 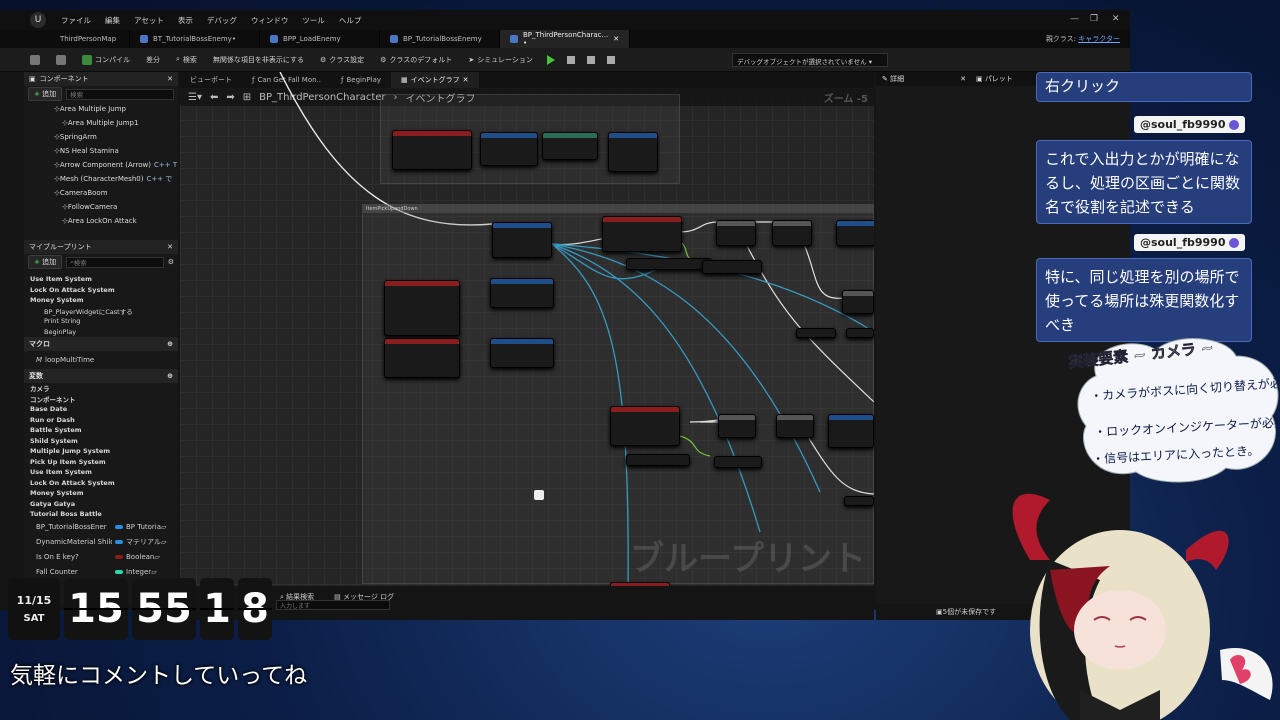 I want to click on cpp-link: C++ T, so click(x=165, y=165).